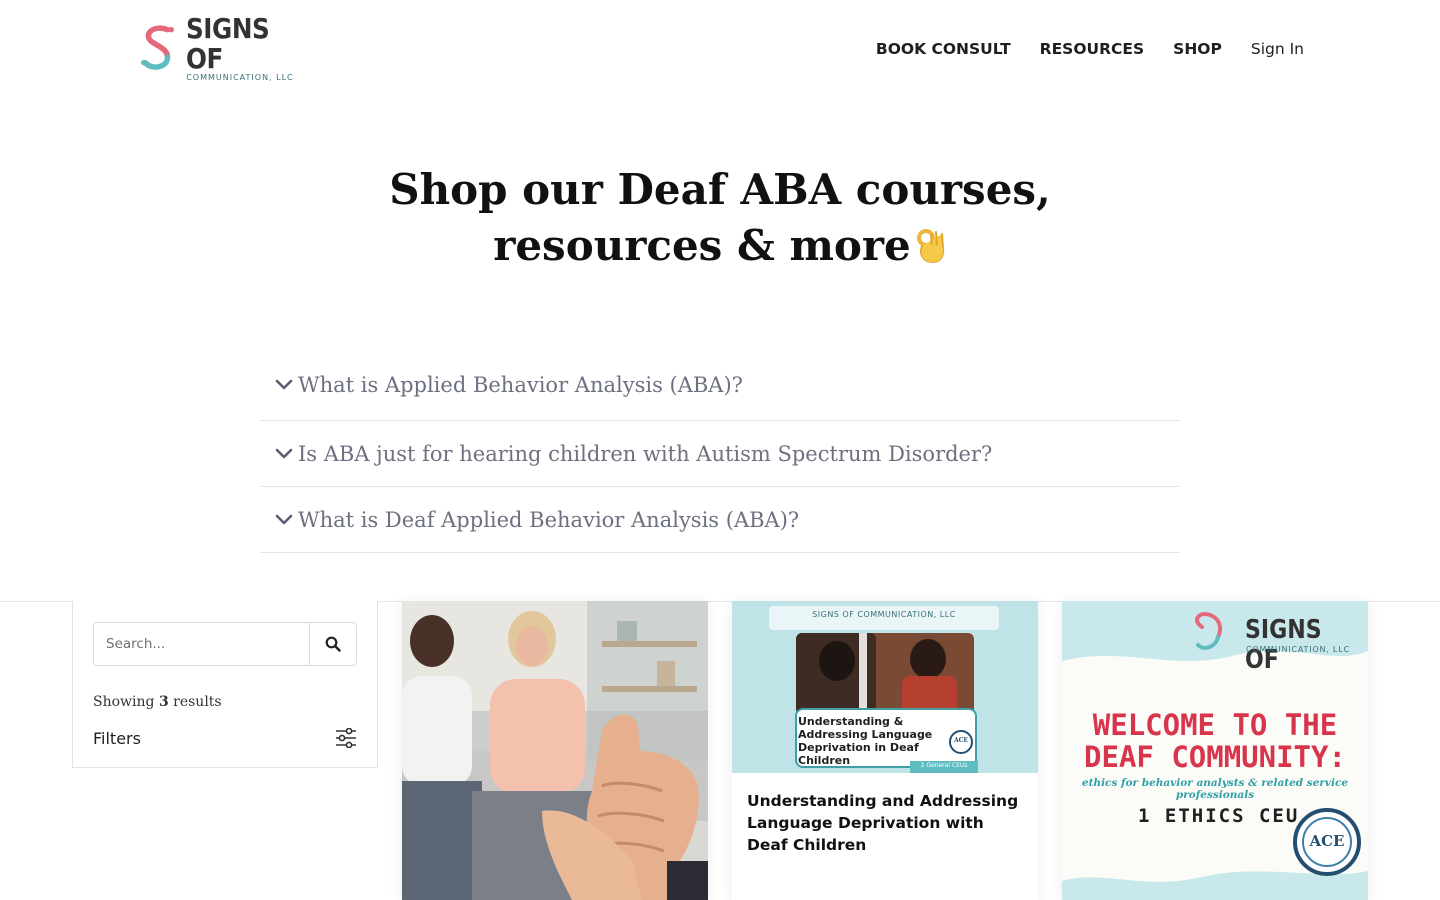 The image size is (1440, 900). I want to click on page-title-line-2: resources & more, so click(720, 246).